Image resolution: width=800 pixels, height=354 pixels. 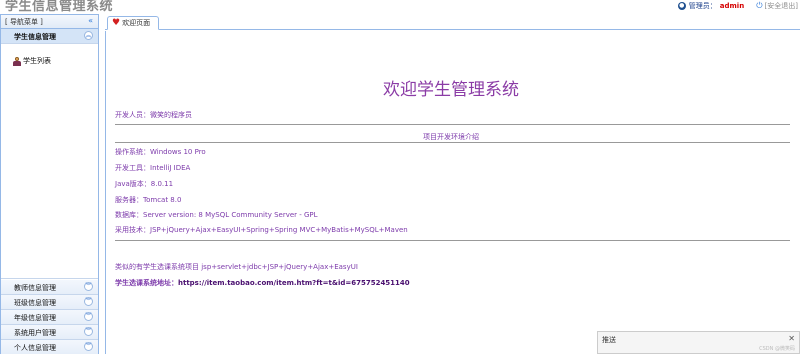 I want to click on menu-grade-info: 年级信息管理 ︾, so click(x=49, y=317).